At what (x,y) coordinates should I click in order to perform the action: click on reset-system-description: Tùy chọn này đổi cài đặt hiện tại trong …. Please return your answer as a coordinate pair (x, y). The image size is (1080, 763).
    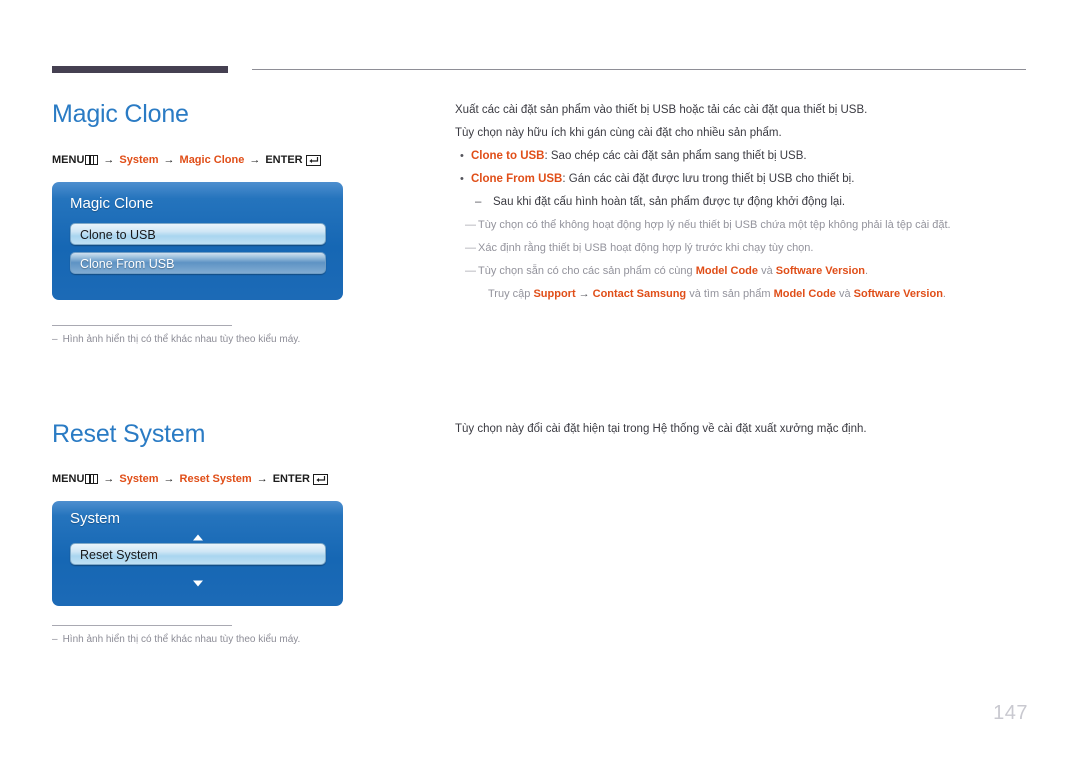
    Looking at the image, I should click on (745, 429).